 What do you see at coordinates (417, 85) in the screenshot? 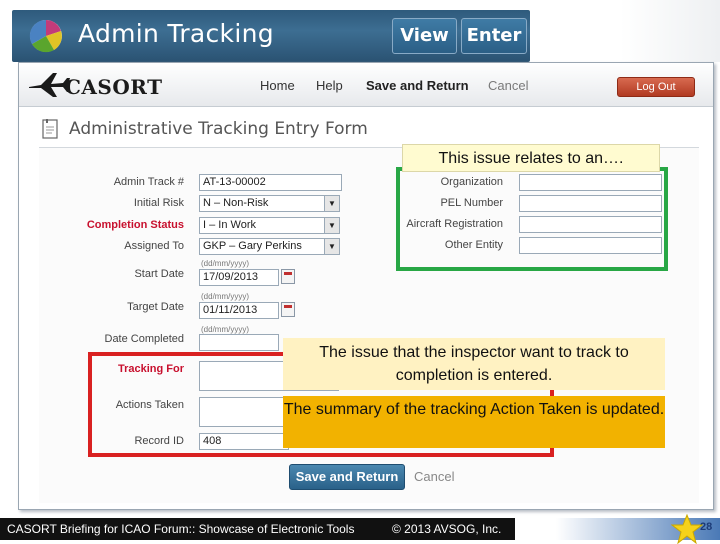
I see `nav-save-and-return-link: Save and Return` at bounding box center [417, 85].